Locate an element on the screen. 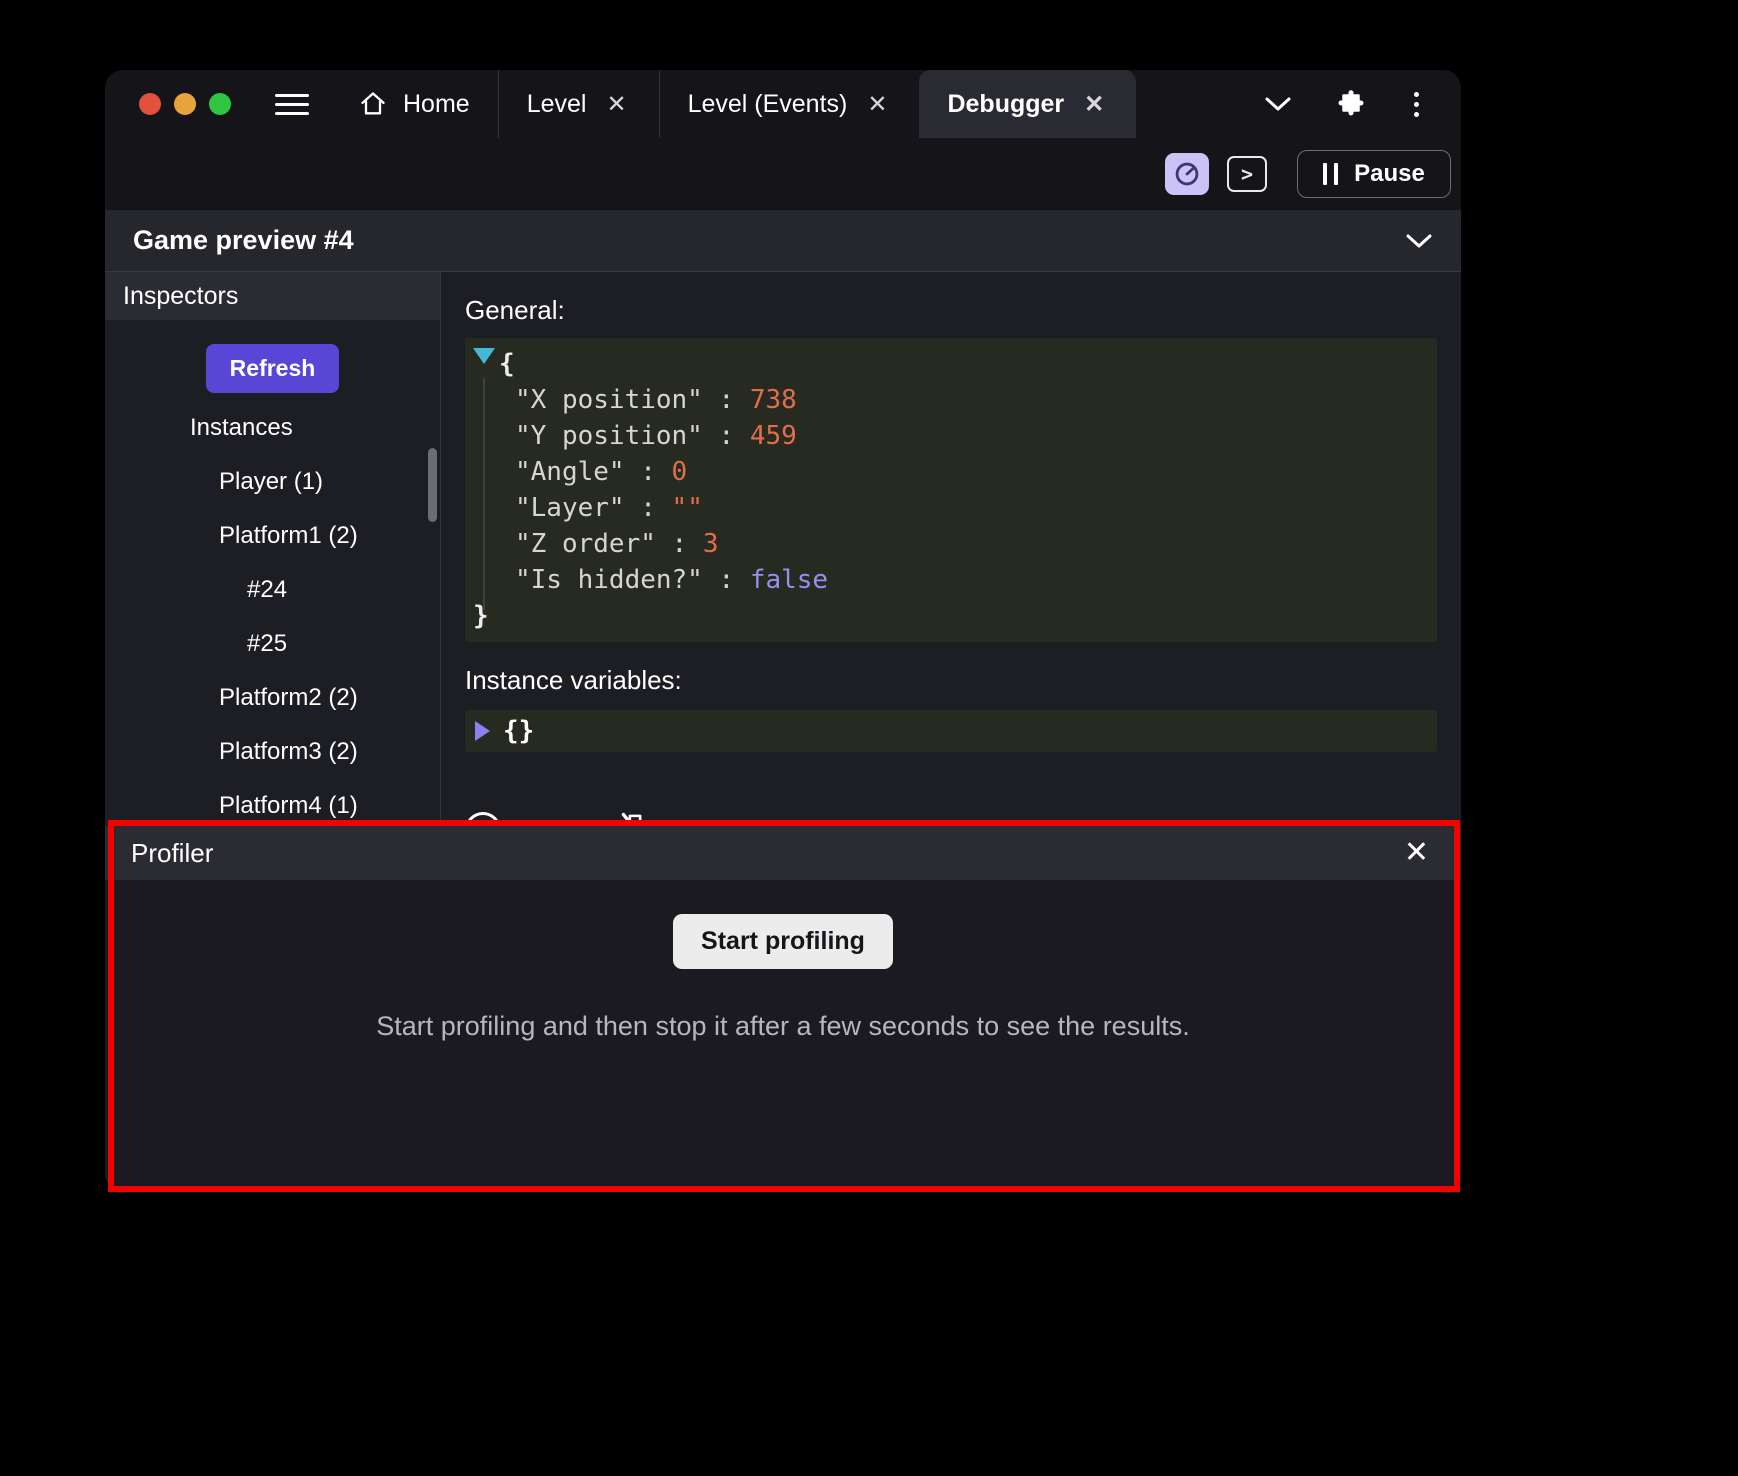 Image resolution: width=1738 pixels, height=1476 pixels. extensions-puzzle-icon is located at coordinates (1351, 104).